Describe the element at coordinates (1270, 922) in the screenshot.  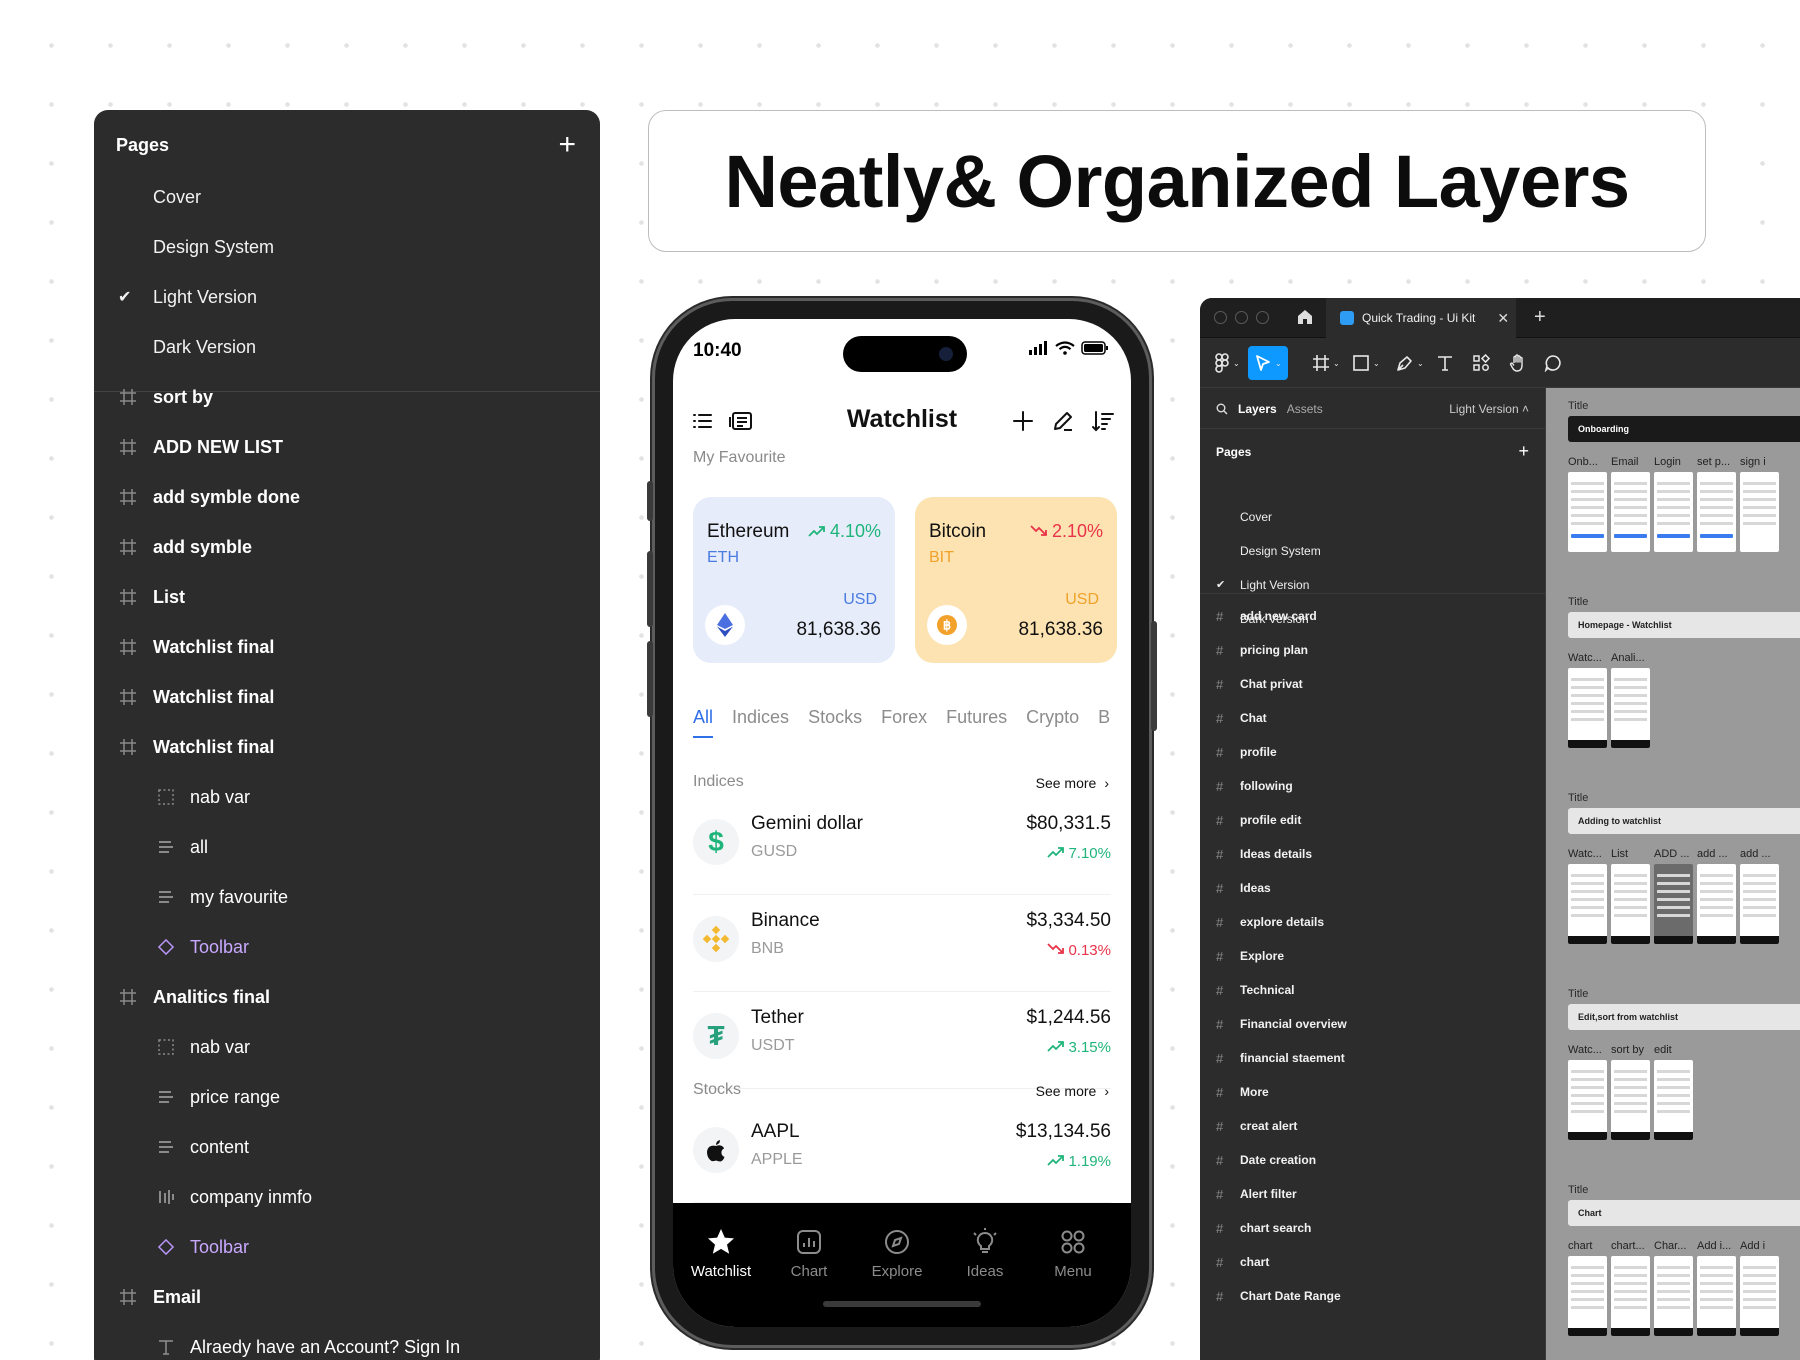
I see `figma-layer-item: # explore details` at that location.